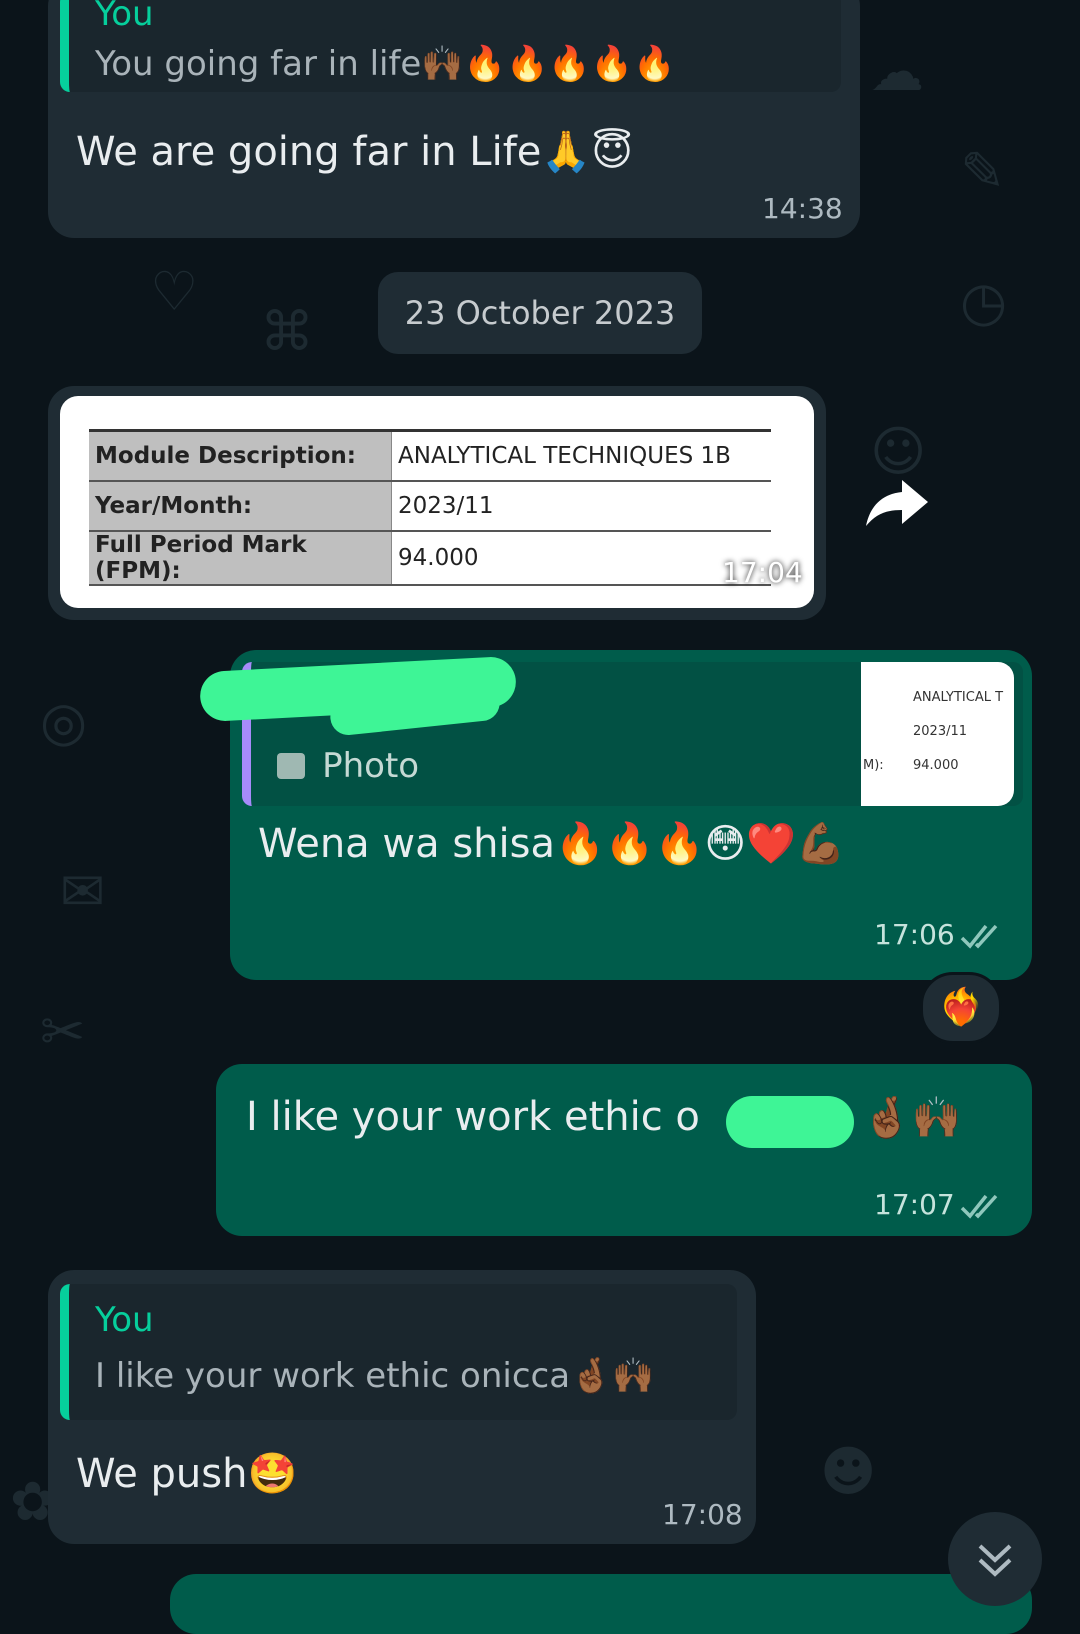  I want to click on forward-button, so click(898, 503).